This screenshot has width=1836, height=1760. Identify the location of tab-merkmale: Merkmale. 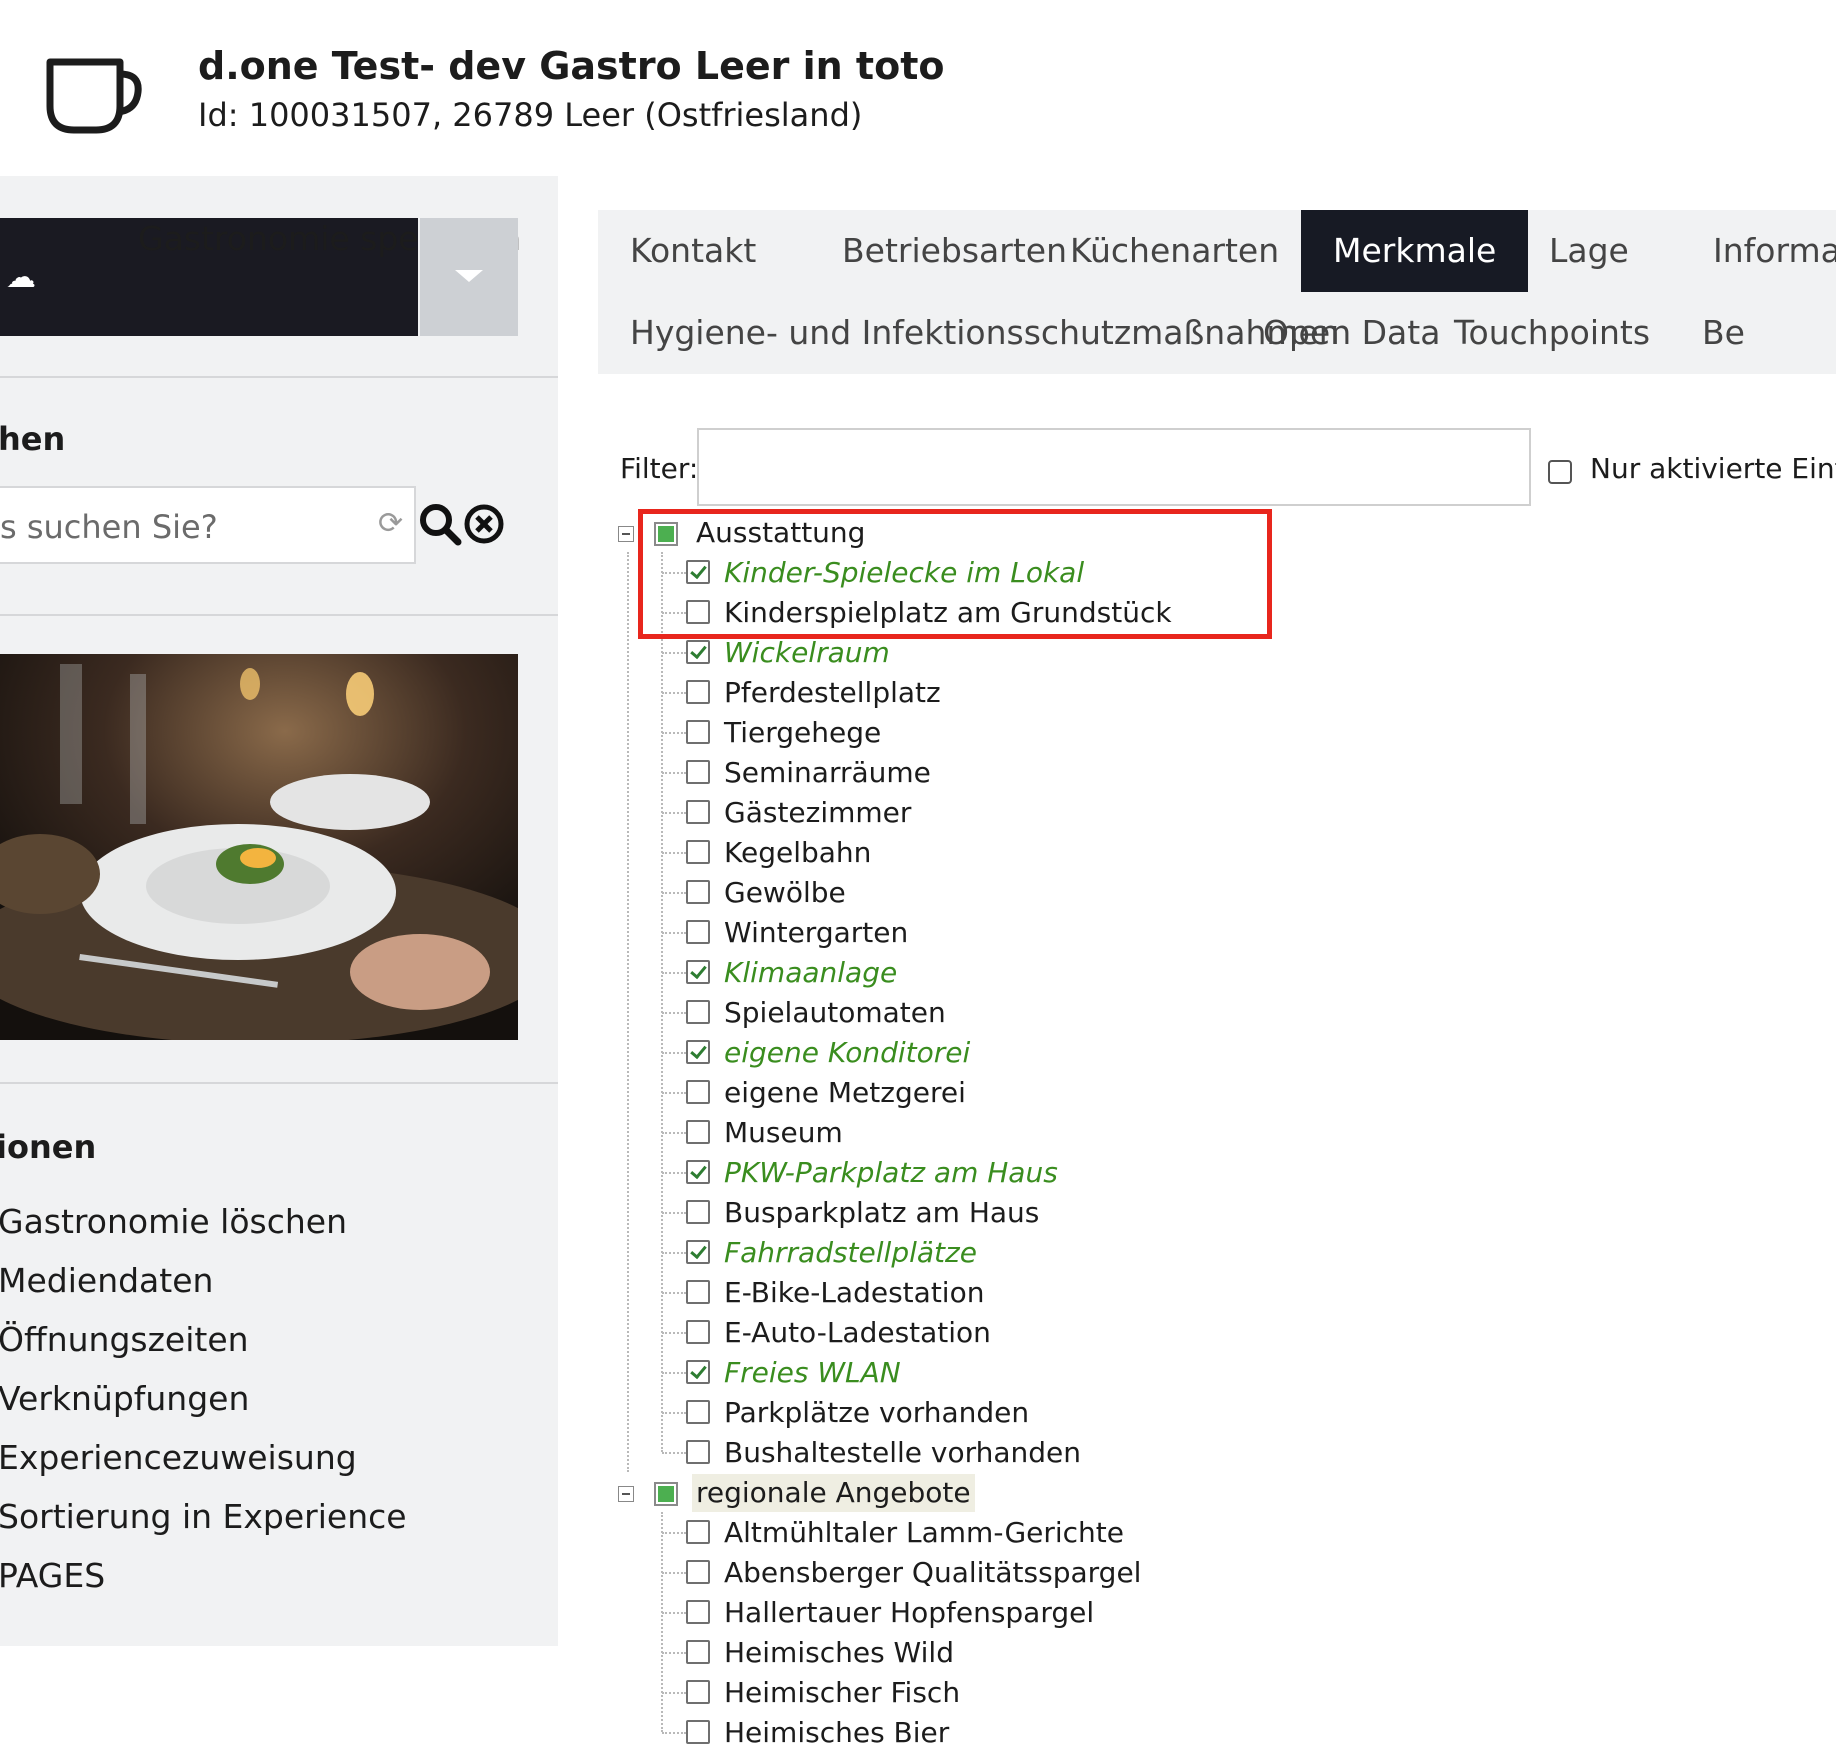
(1415, 251).